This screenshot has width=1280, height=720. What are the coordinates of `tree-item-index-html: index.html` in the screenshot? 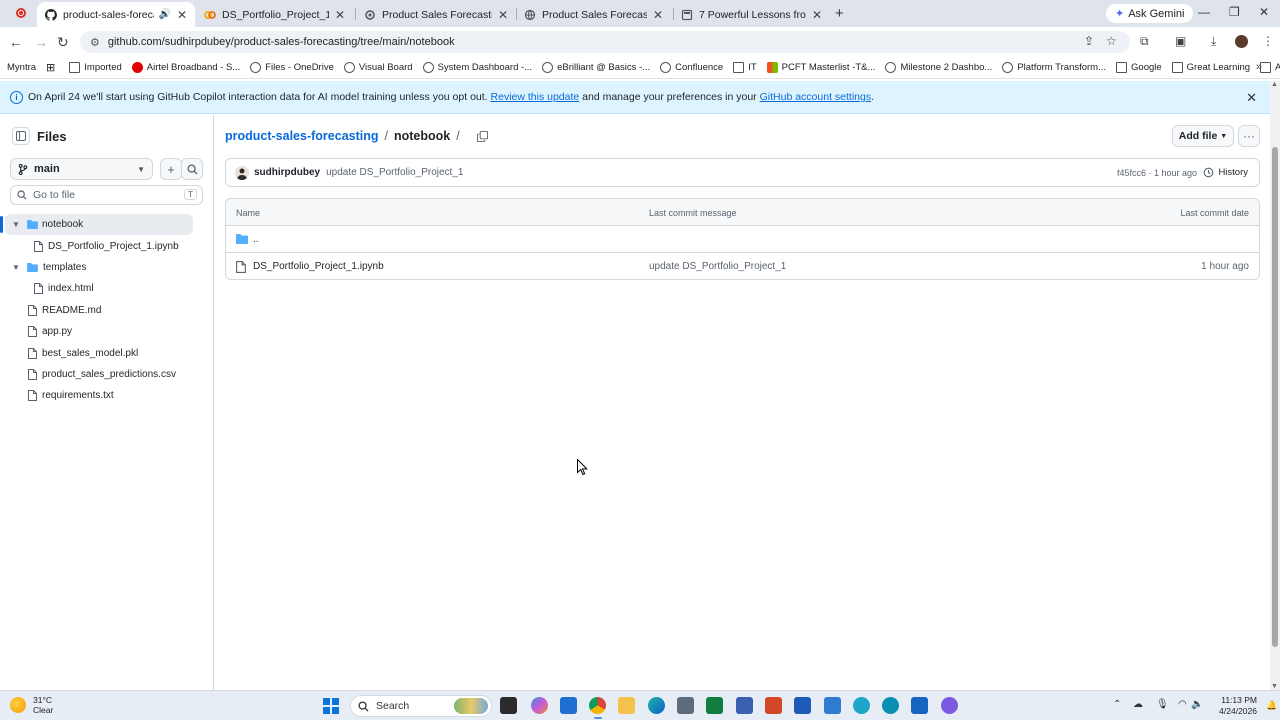 It's located at (107, 288).